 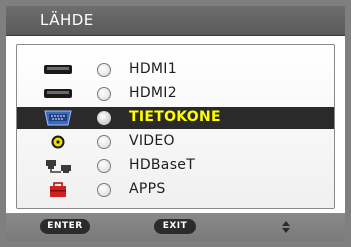 What do you see at coordinates (175, 142) in the screenshot?
I see `source-item-video: VIDEO` at bounding box center [175, 142].